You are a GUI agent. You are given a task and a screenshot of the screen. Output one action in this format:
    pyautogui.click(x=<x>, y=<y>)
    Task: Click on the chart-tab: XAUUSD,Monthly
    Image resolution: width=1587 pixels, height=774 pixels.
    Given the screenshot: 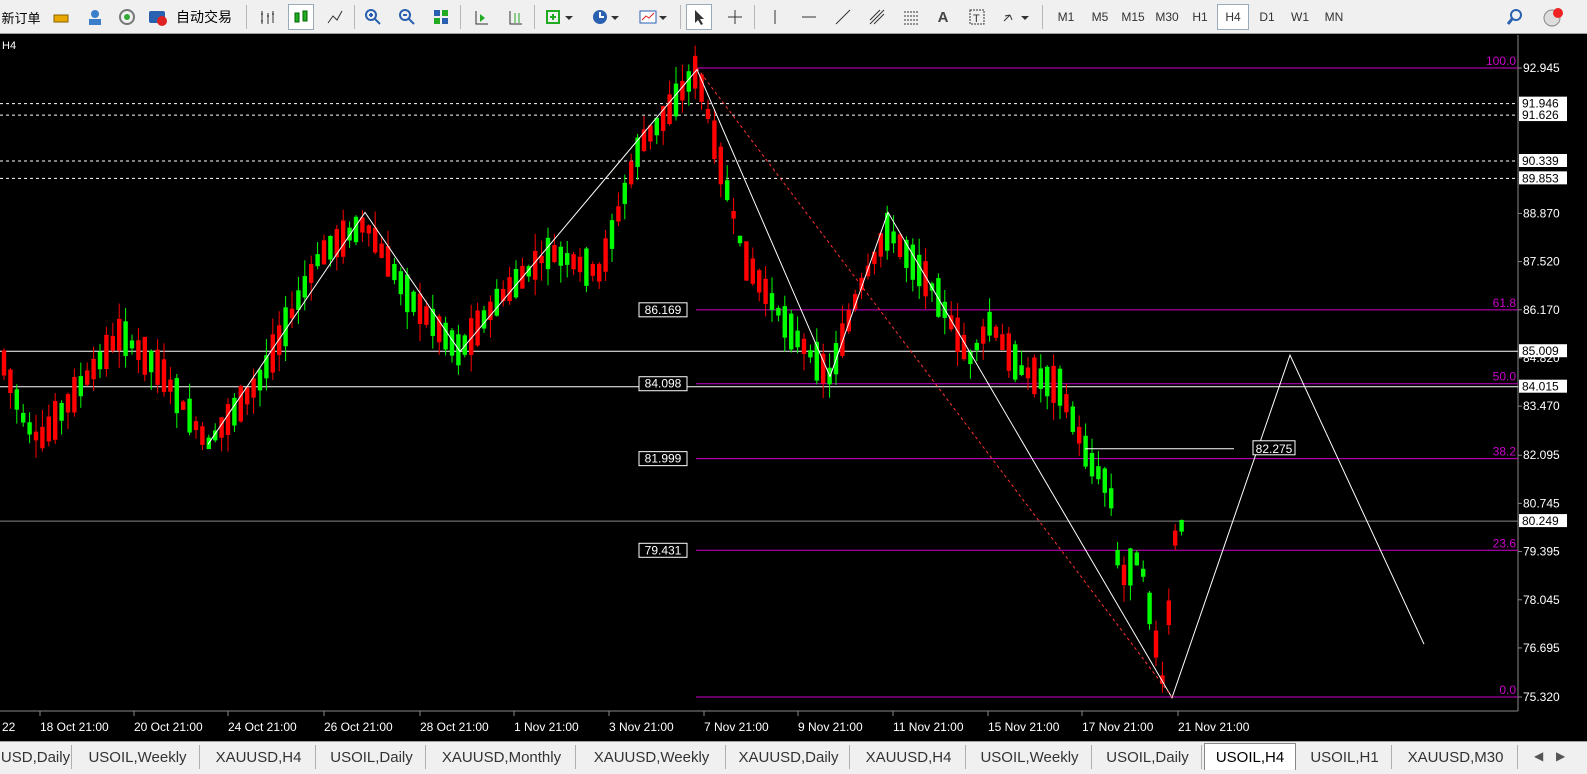 What is the action you would take?
    pyautogui.click(x=502, y=757)
    